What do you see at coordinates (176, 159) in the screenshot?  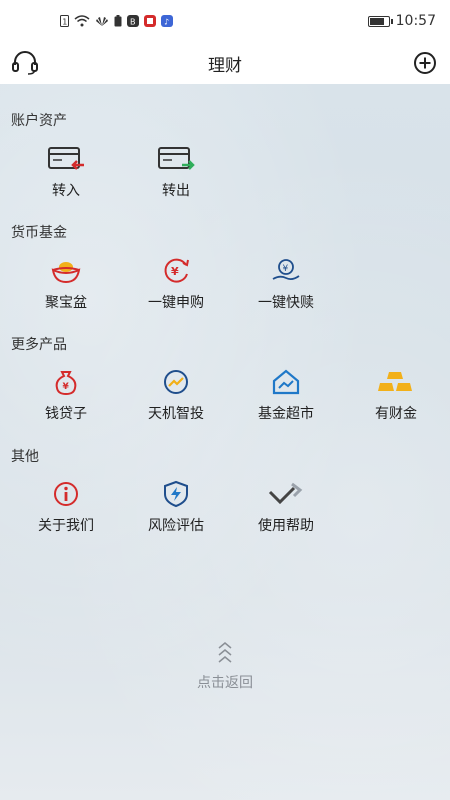 I see `card-out-icon` at bounding box center [176, 159].